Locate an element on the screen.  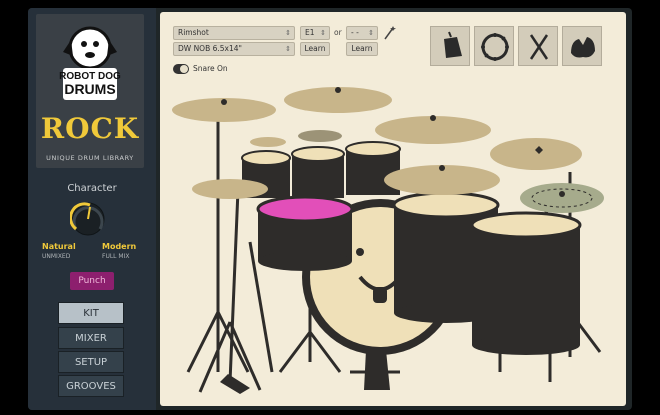
hands-button is located at coordinates (582, 46).